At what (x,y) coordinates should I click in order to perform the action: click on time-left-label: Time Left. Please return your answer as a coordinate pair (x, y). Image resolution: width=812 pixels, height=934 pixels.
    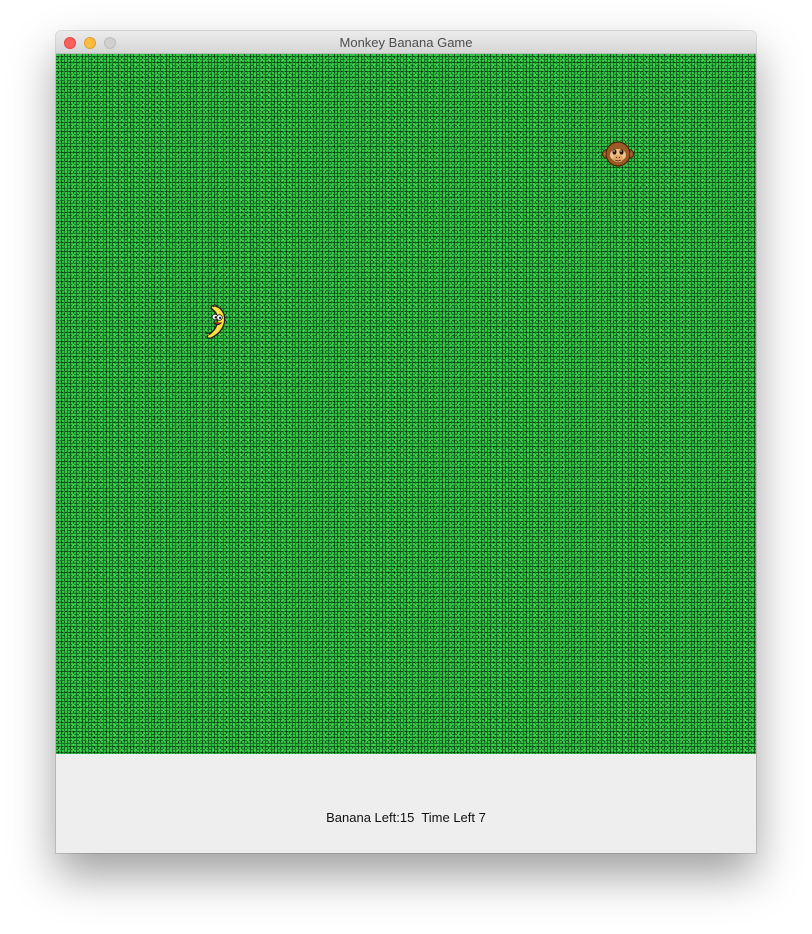
    Looking at the image, I should click on (448, 817).